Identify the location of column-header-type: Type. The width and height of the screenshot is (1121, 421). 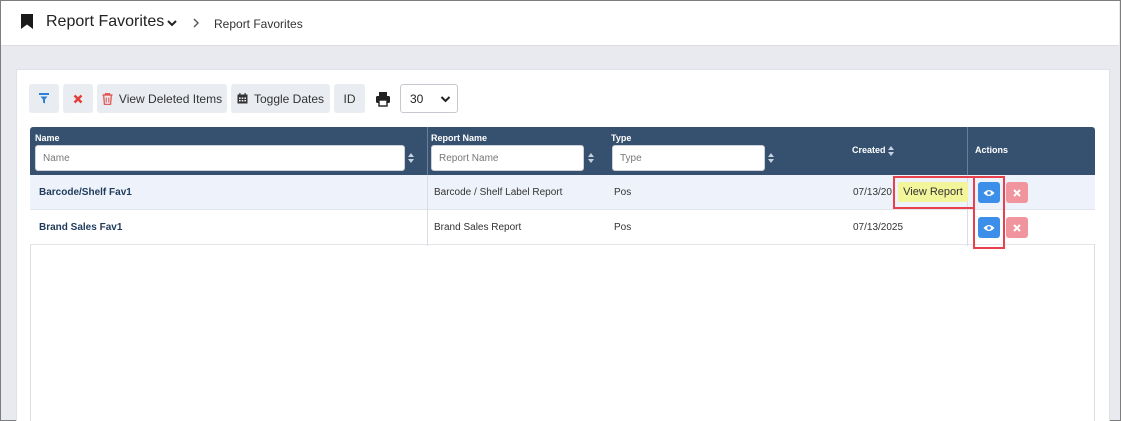
(621, 138).